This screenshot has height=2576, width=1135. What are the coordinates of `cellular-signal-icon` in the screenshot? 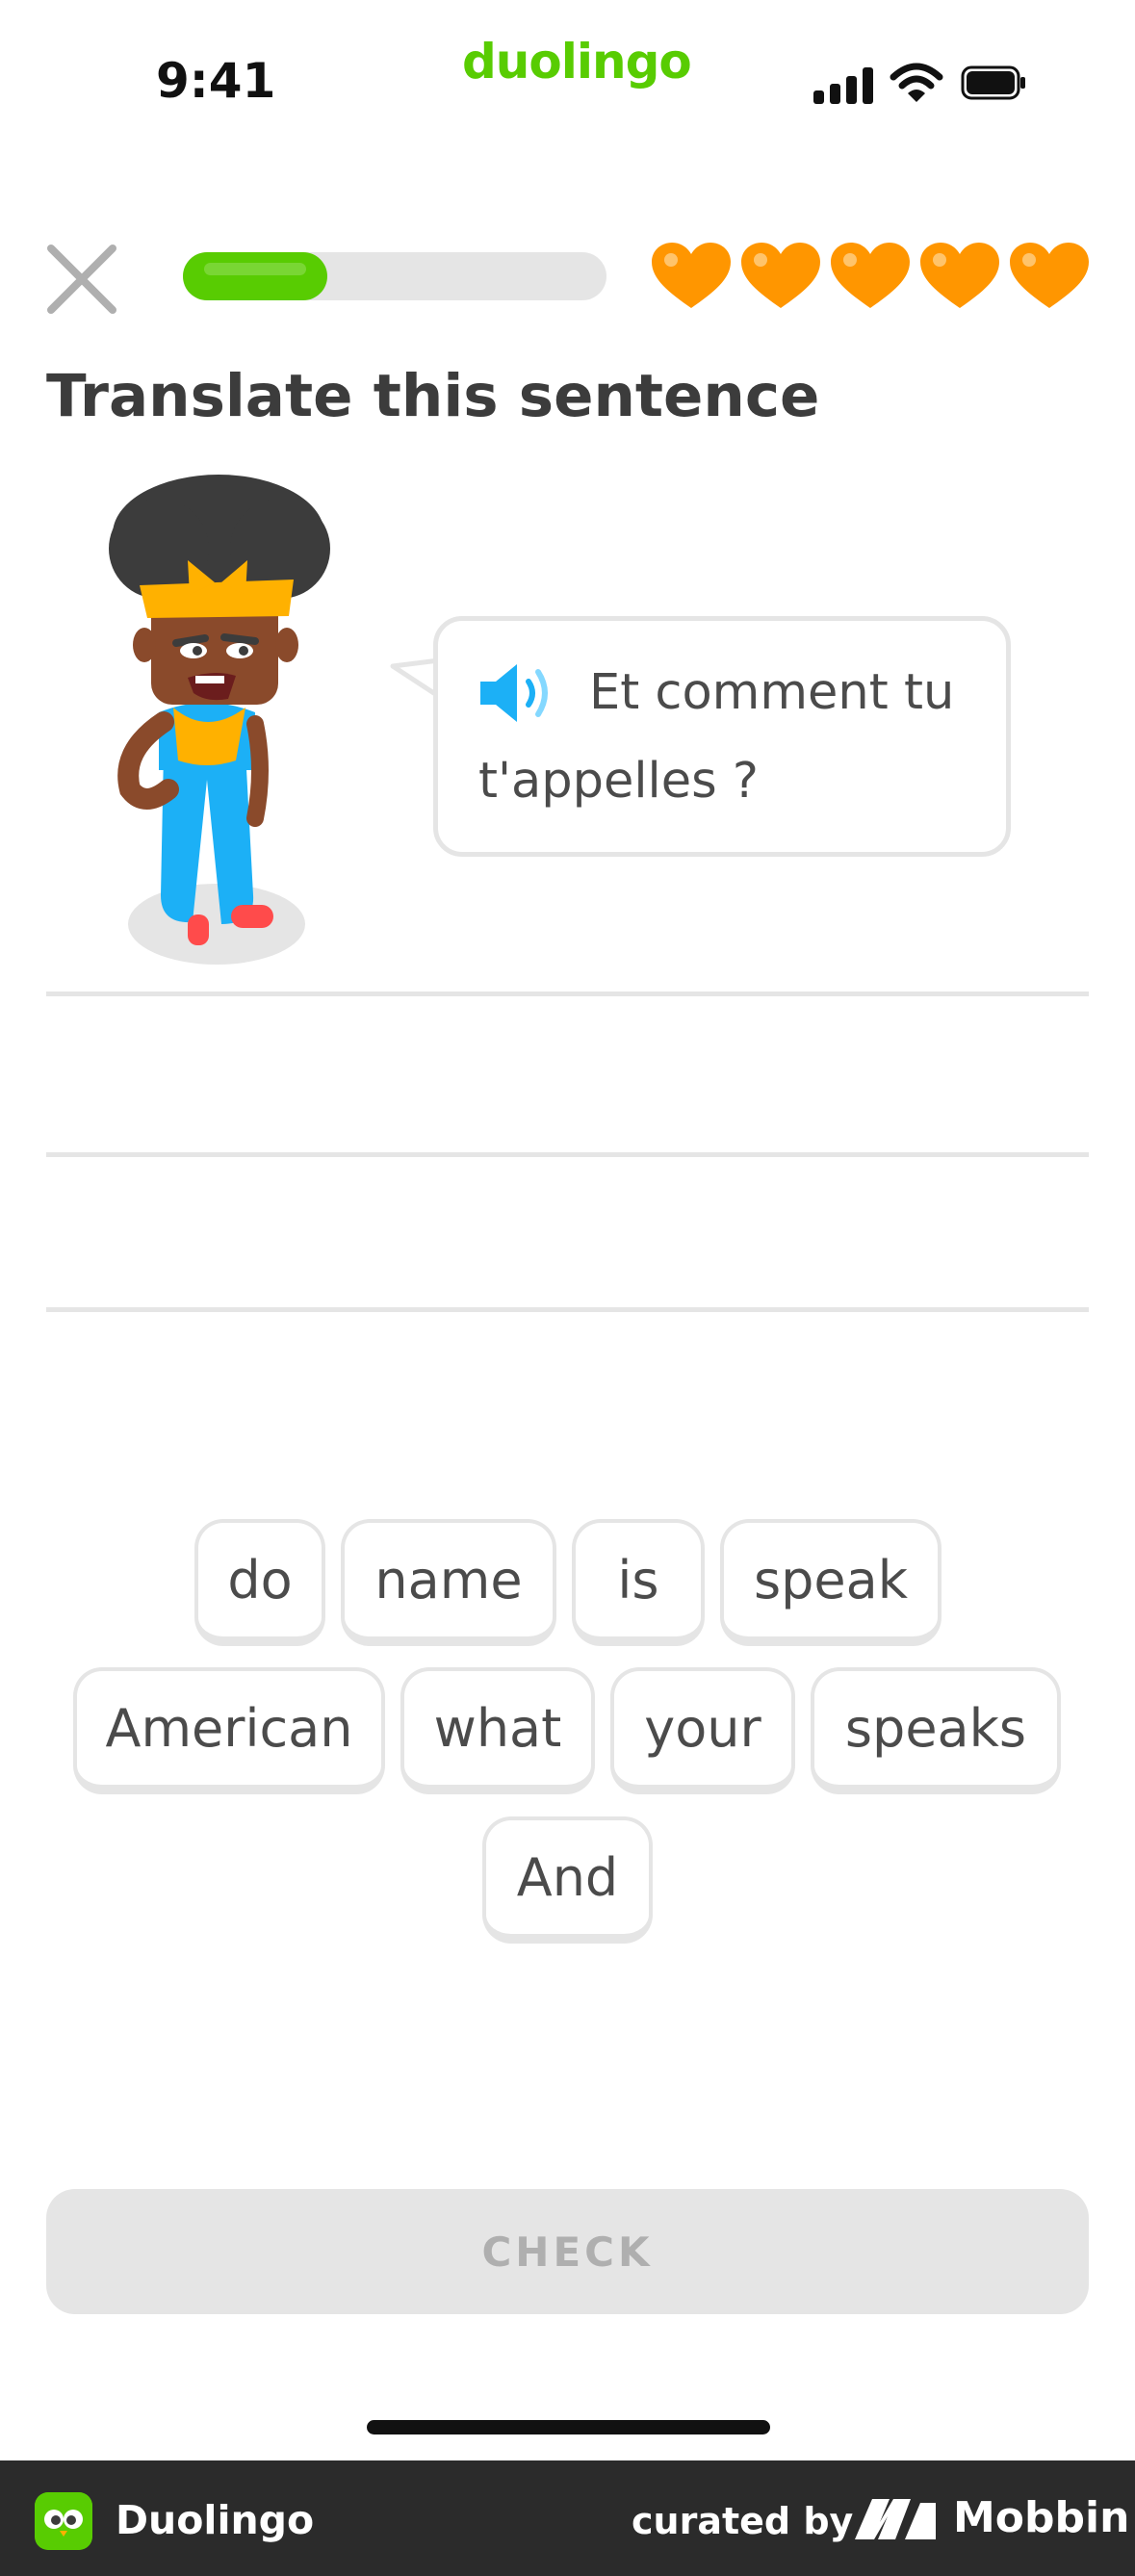 It's located at (843, 84).